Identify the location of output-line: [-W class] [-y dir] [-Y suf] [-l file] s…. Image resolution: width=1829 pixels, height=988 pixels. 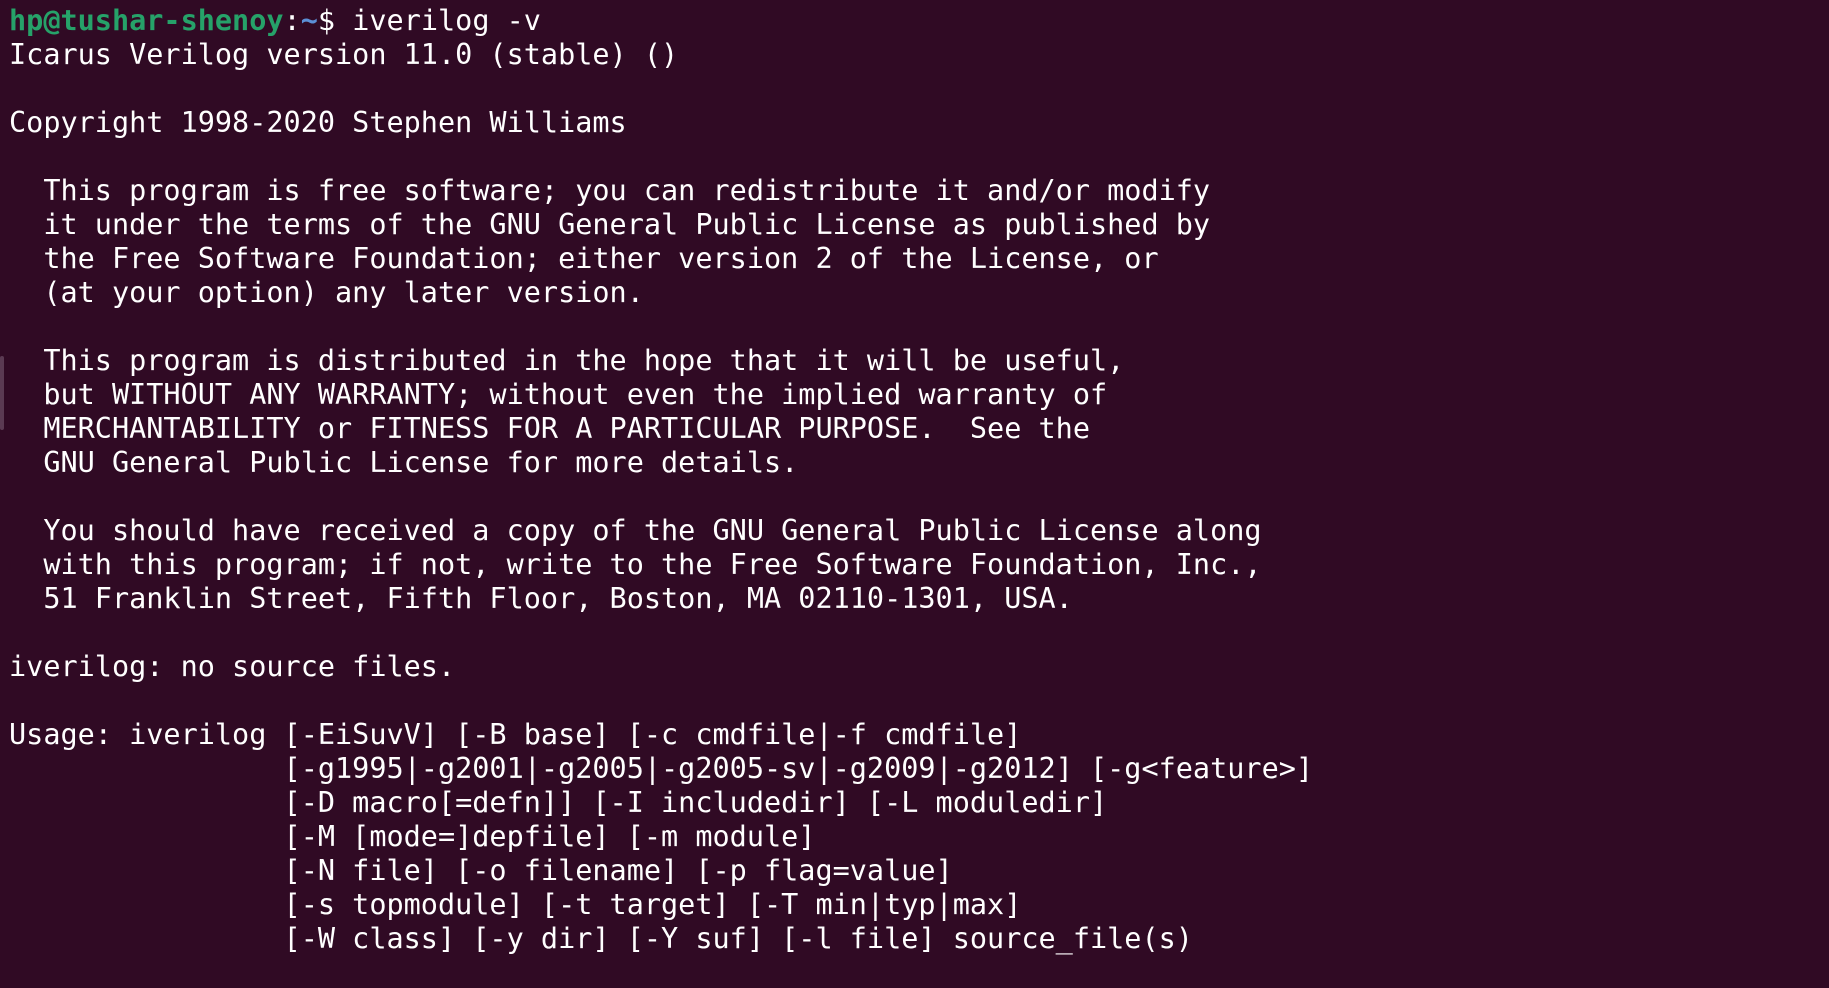
(601, 938).